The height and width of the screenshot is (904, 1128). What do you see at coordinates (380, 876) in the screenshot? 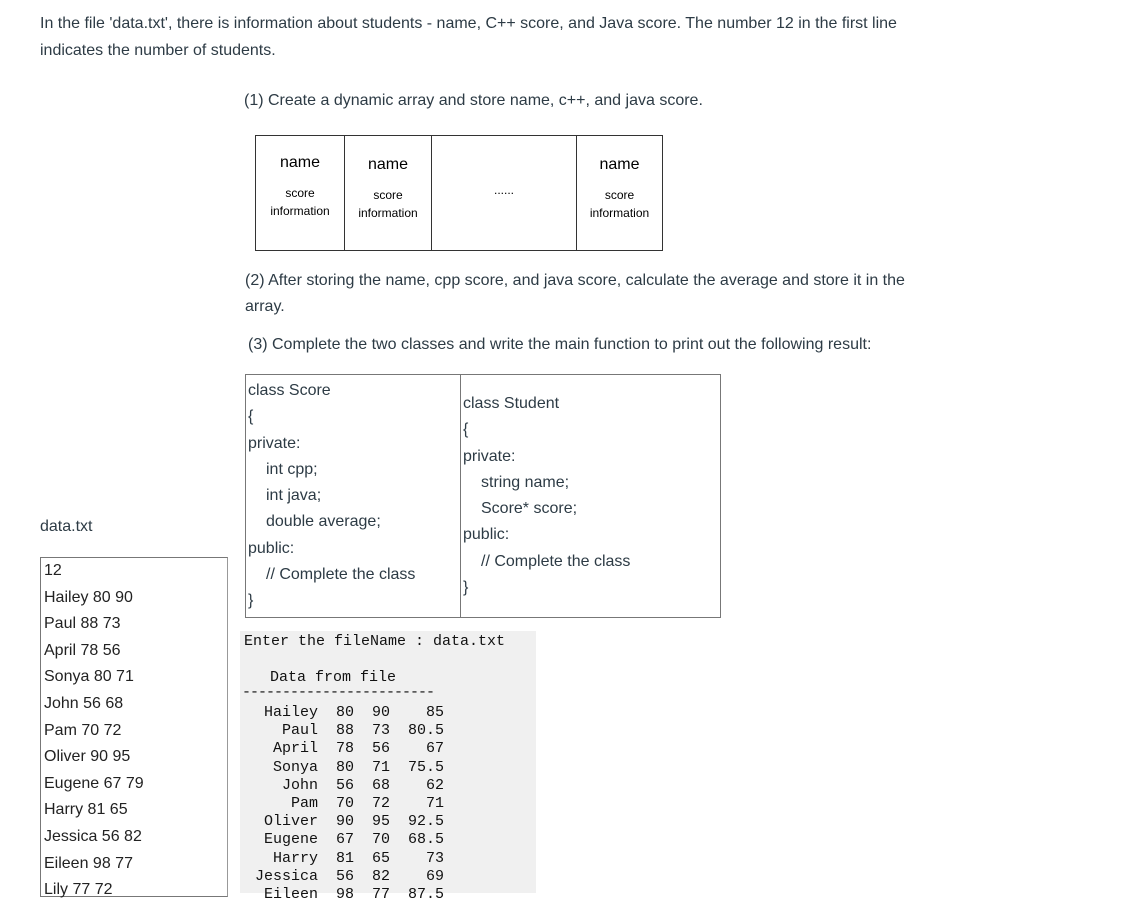
I see `console-java: 82` at bounding box center [380, 876].